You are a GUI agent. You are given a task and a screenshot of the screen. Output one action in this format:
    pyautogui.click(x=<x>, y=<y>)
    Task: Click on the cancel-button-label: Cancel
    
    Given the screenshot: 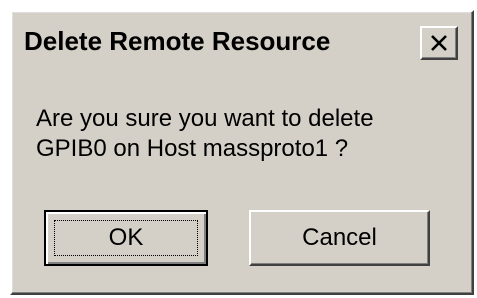 What is the action you would take?
    pyautogui.click(x=339, y=237)
    